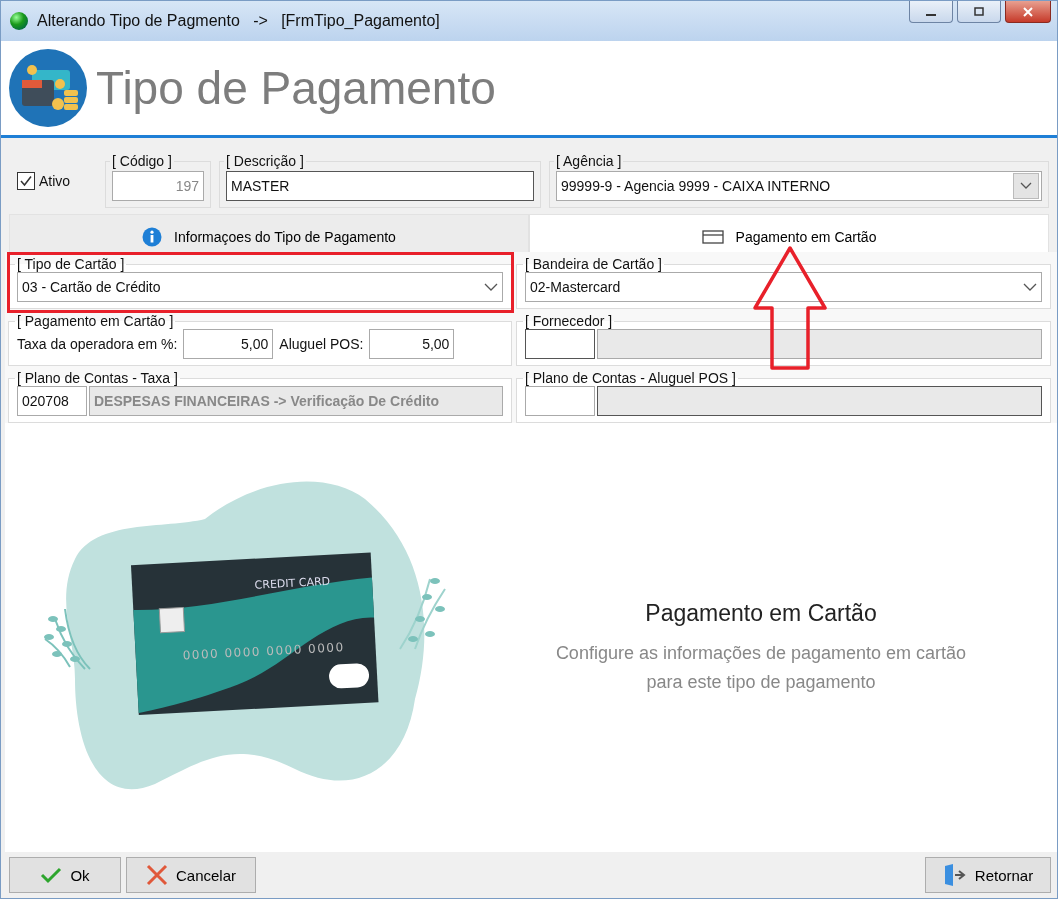 This screenshot has height=899, width=1058. I want to click on maximize-icon, so click(979, 11).